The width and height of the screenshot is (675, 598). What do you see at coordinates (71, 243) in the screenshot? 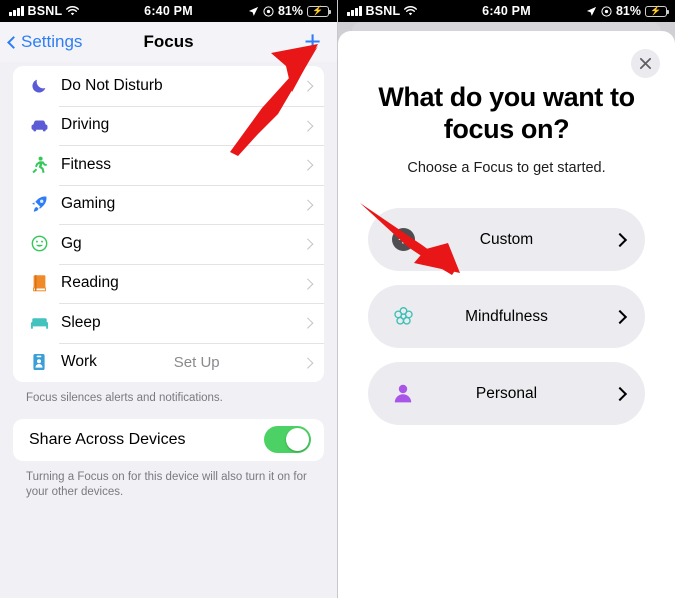
I see `focus-row-label: Gg` at bounding box center [71, 243].